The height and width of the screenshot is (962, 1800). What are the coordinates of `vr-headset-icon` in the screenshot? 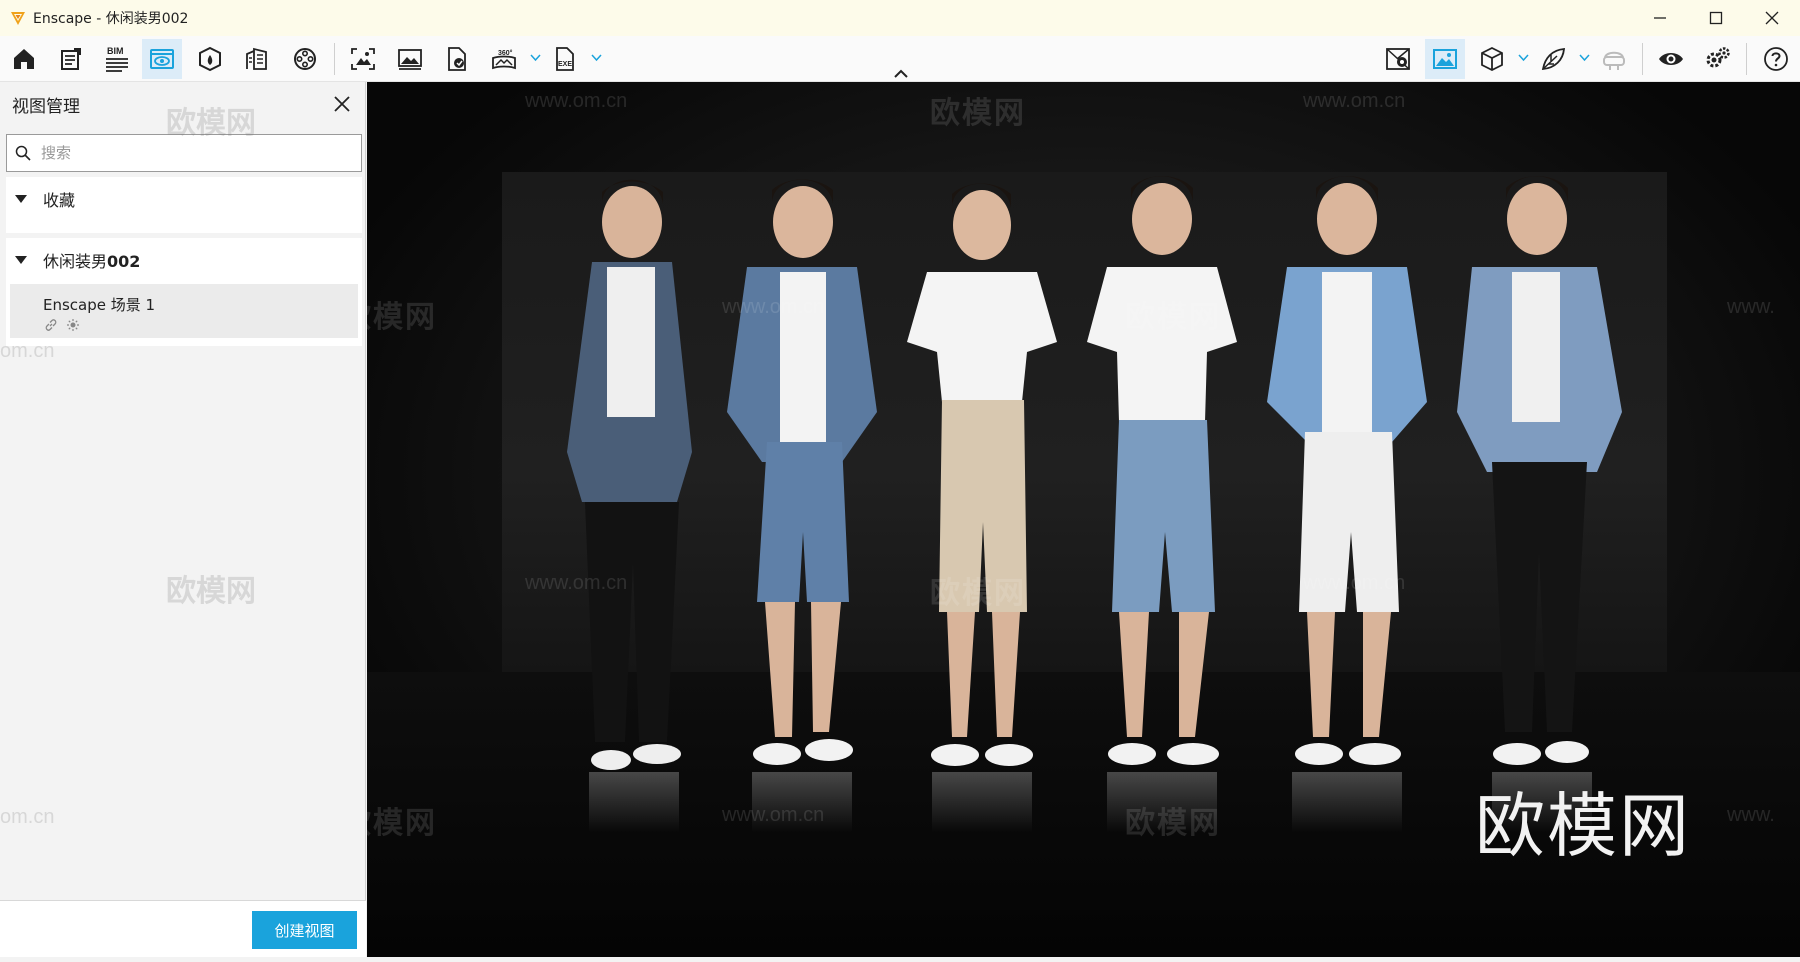 It's located at (1614, 60).